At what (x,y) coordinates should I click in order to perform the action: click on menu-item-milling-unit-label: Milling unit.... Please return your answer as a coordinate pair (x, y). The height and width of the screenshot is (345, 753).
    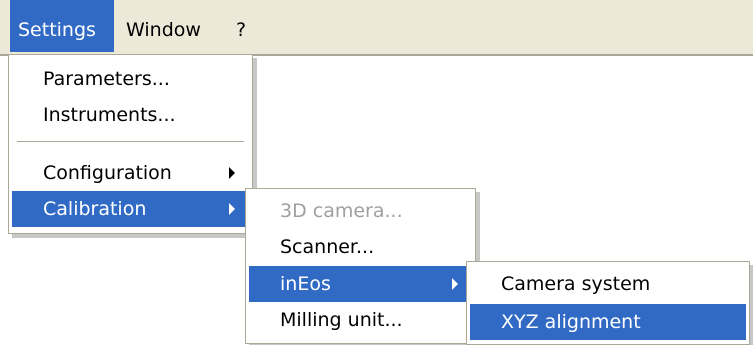
    Looking at the image, I should click on (341, 320).